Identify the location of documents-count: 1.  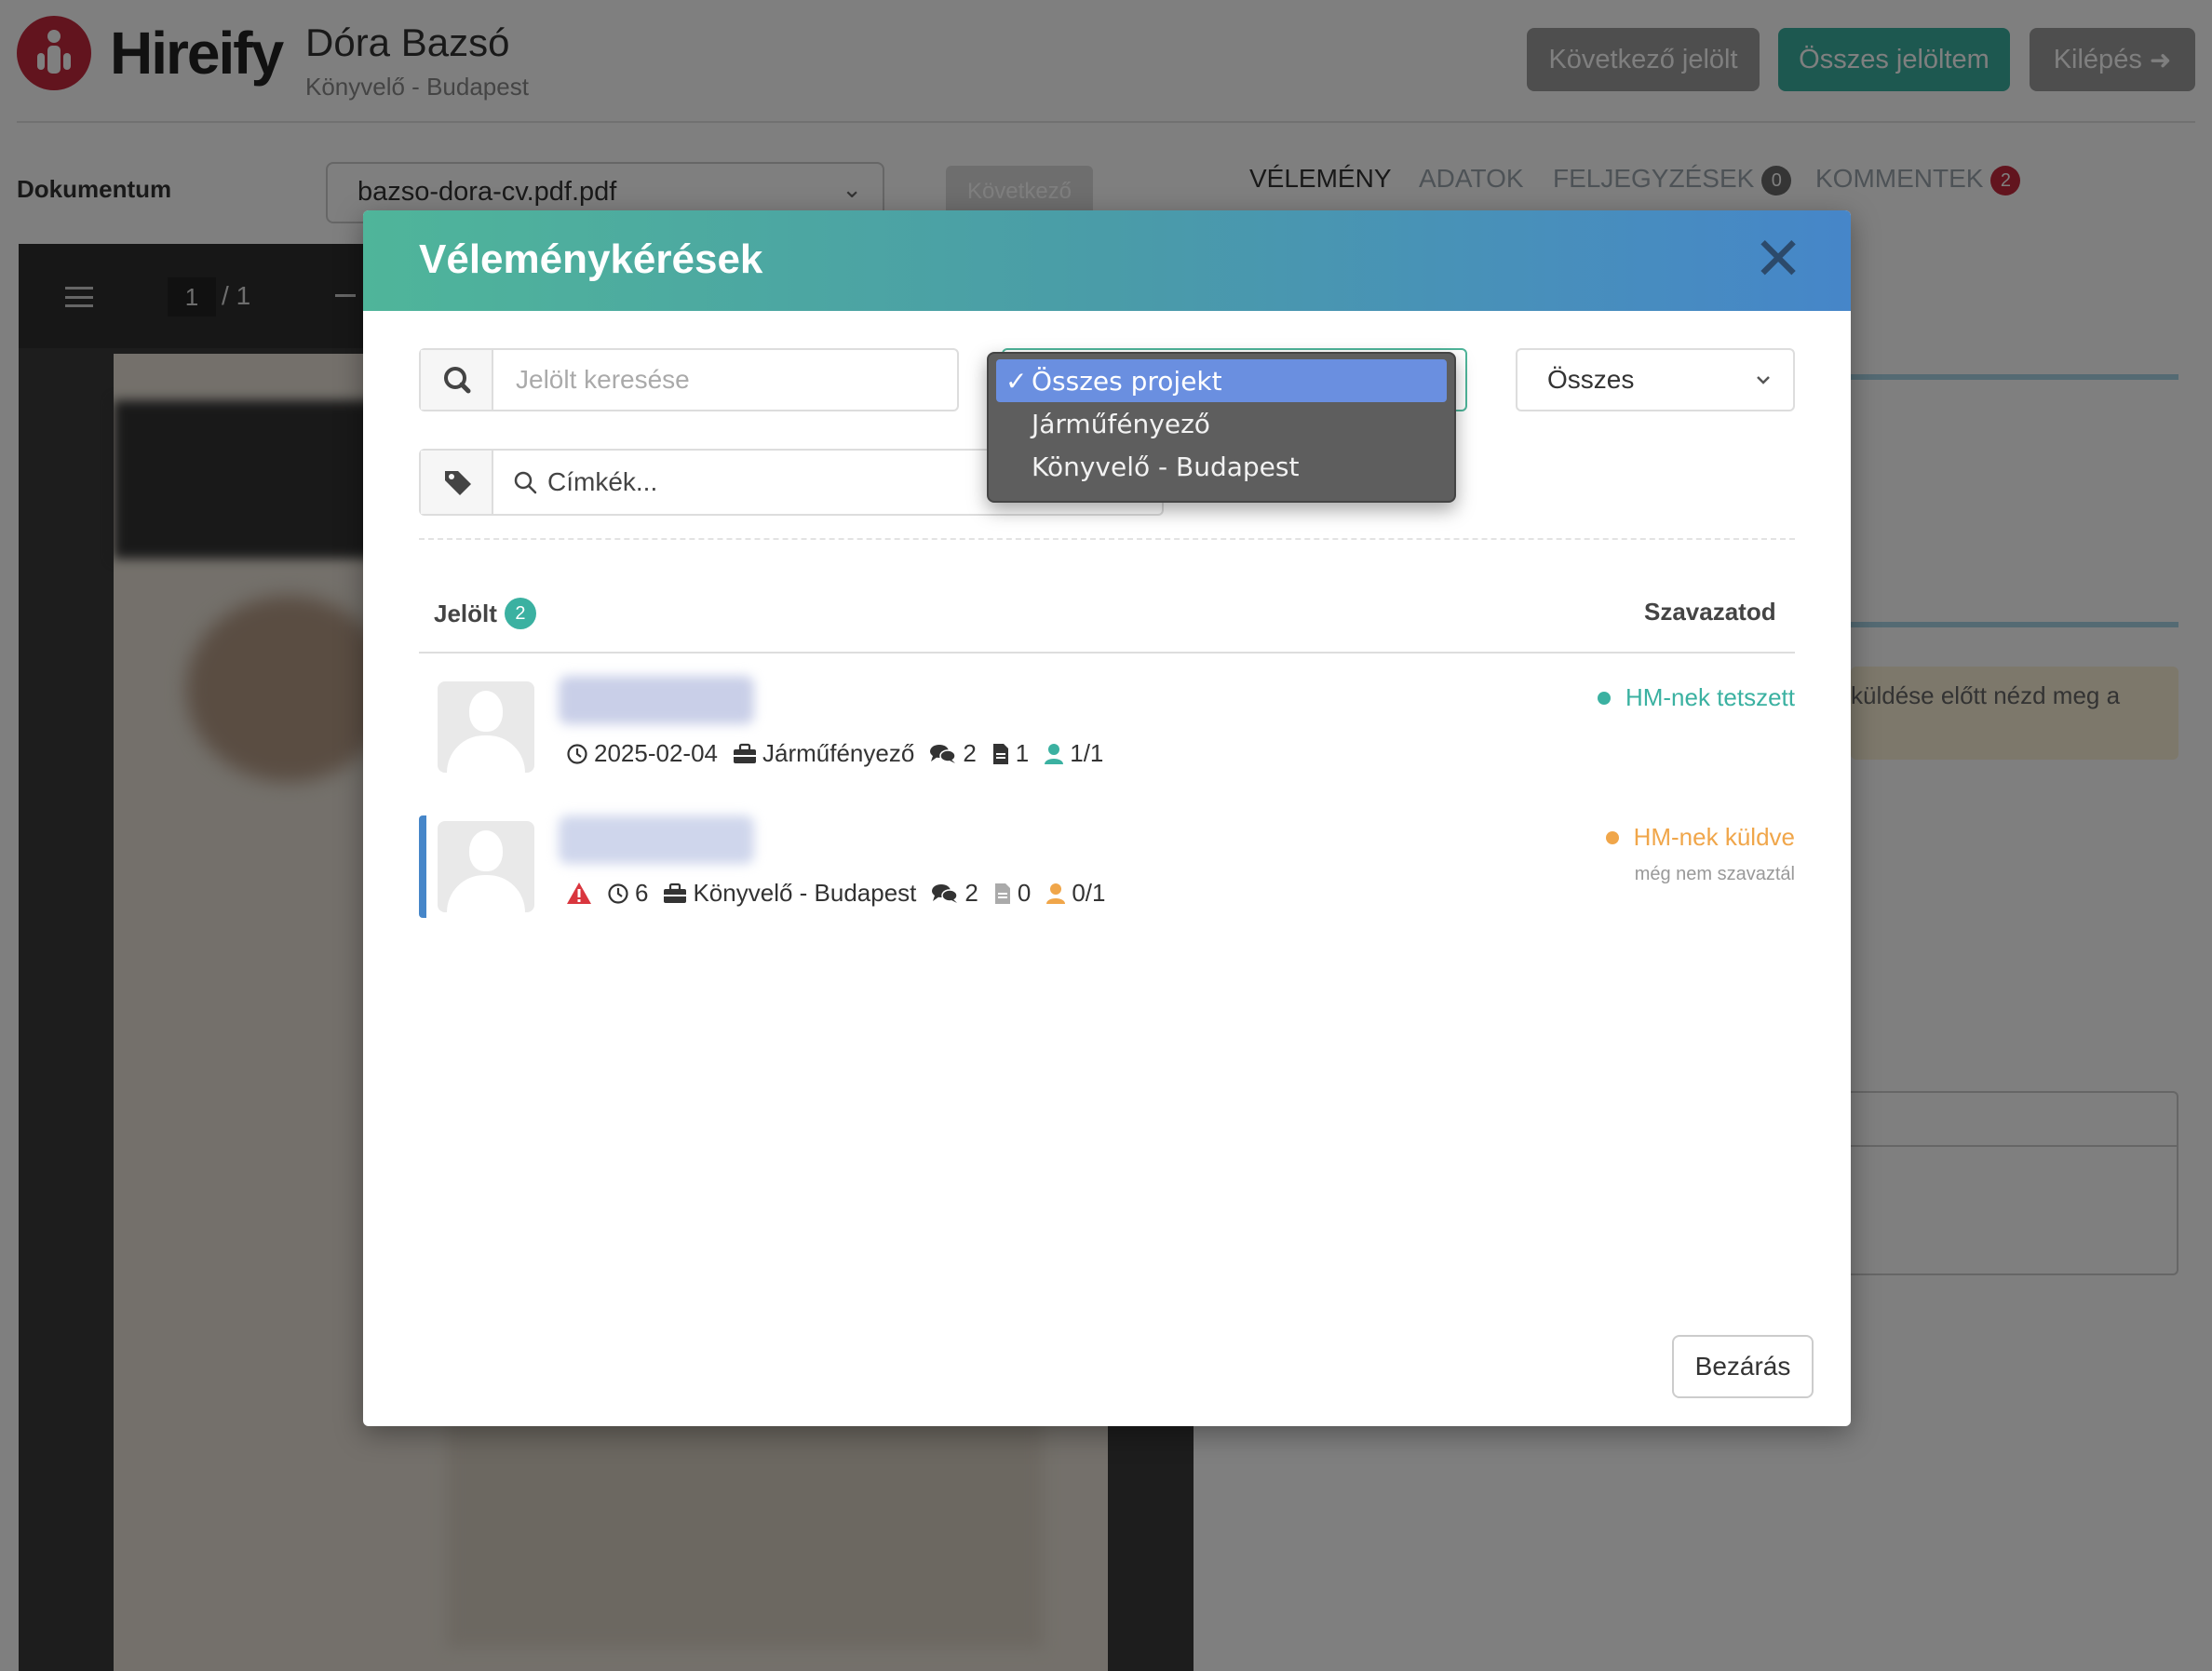
(1022, 753).